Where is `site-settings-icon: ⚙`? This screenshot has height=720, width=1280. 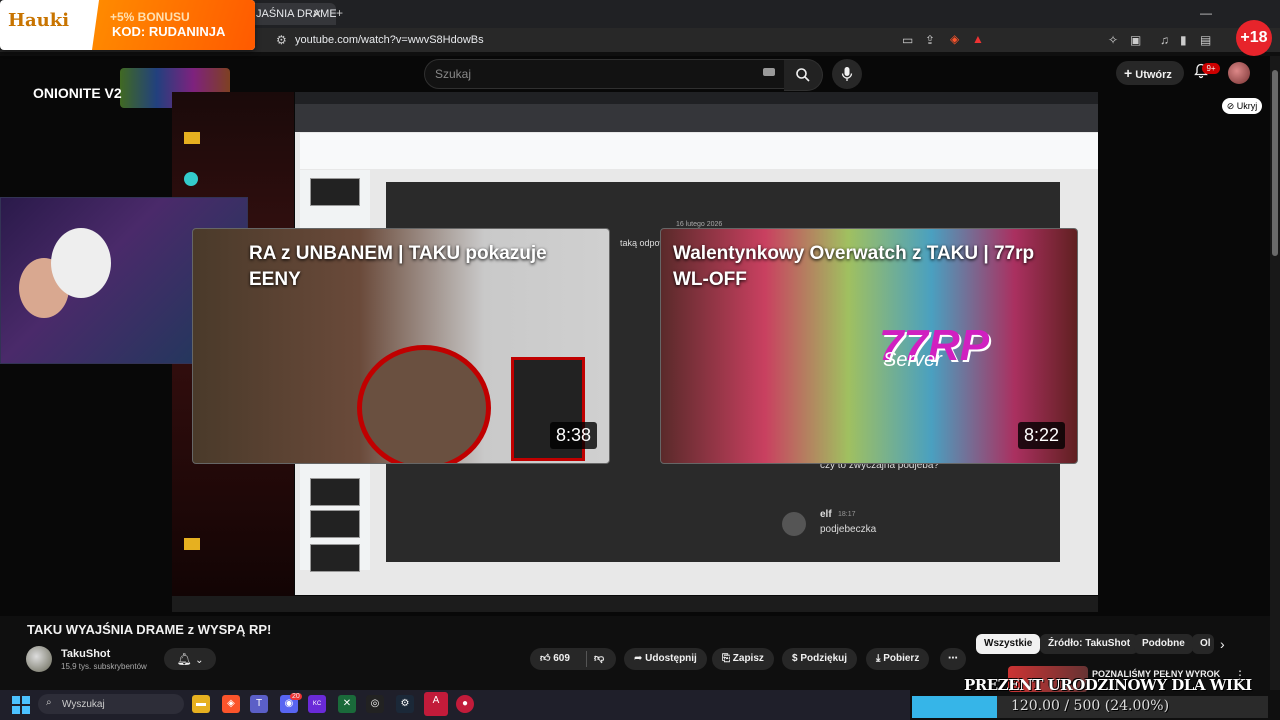 site-settings-icon: ⚙ is located at coordinates (281, 40).